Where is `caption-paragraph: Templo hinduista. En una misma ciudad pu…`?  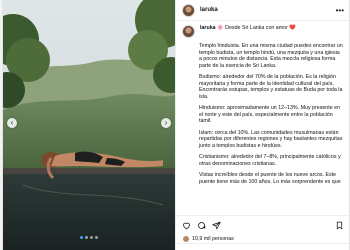 caption-paragraph: Templo hinduista. En una misma ciudad pu… is located at coordinates (271, 56).